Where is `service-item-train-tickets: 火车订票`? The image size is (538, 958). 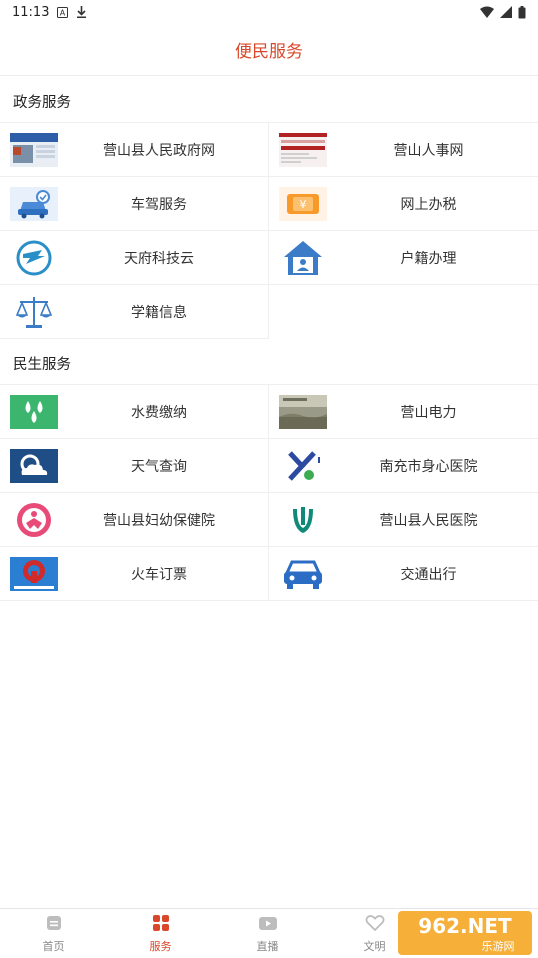
service-item-train-tickets: 火车订票 is located at coordinates (134, 574).